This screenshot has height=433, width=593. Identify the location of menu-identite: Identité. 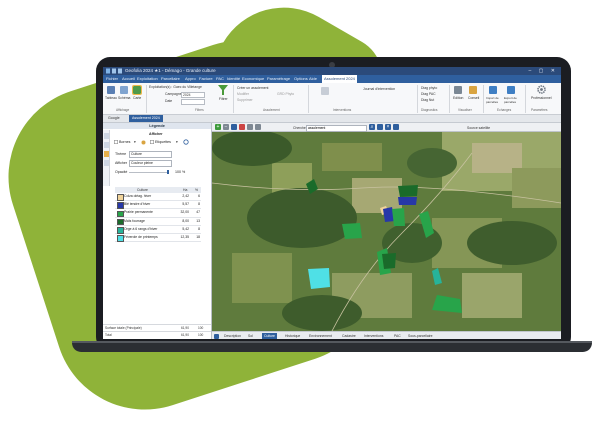
(233, 79).